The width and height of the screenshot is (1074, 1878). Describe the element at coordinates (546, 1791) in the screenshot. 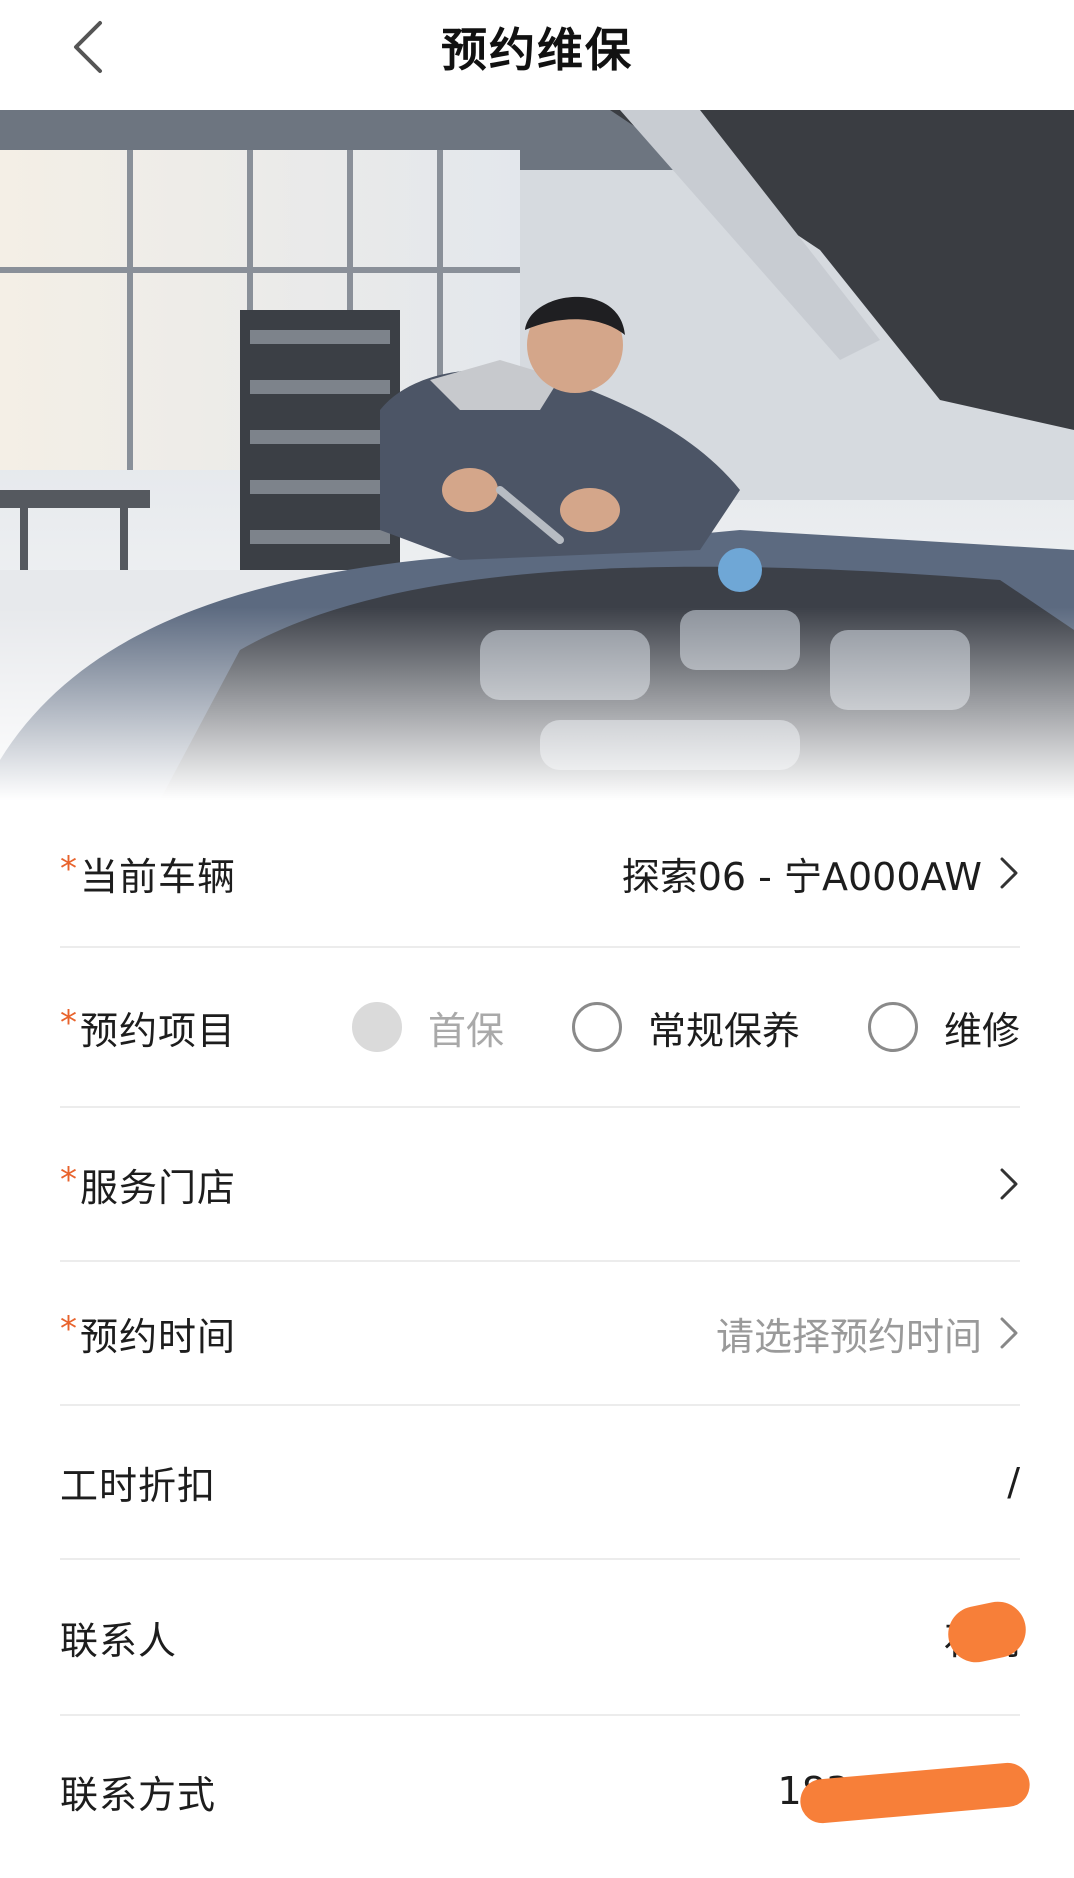

I see `contact-method-row: 联系方式 183` at that location.